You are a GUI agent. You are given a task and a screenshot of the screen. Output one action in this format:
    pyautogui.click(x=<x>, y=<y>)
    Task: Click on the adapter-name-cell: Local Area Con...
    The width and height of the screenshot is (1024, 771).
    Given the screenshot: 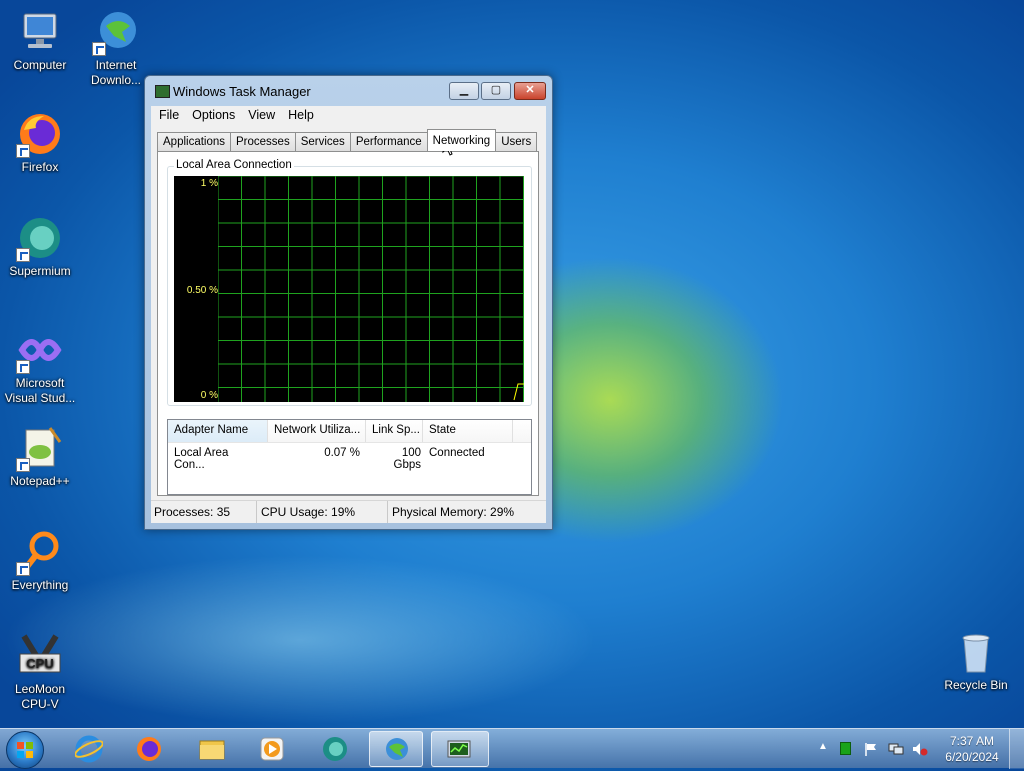 What is the action you would take?
    pyautogui.click(x=201, y=459)
    